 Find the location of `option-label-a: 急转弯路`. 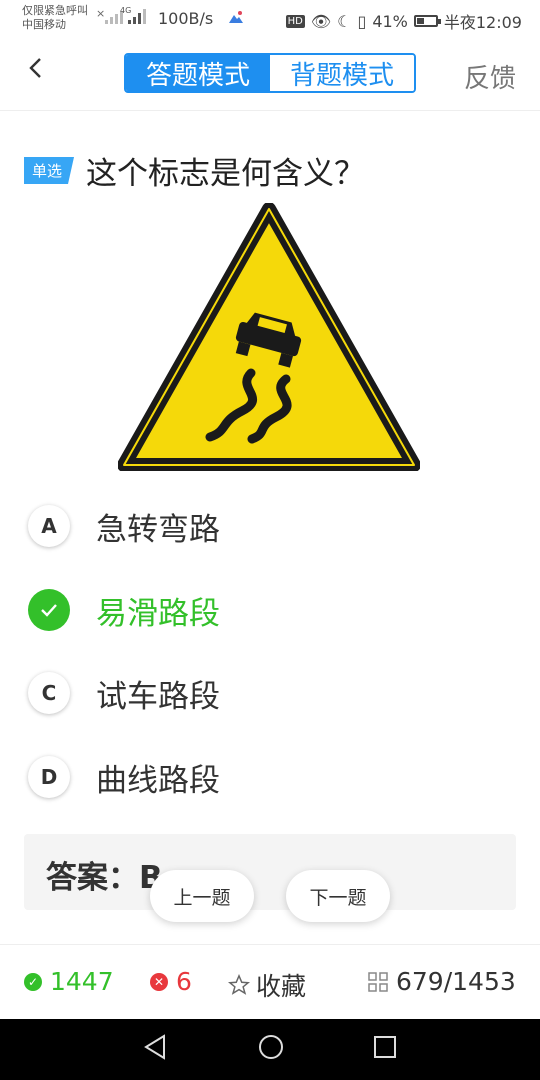

option-label-a: 急转弯路 is located at coordinates (158, 529).